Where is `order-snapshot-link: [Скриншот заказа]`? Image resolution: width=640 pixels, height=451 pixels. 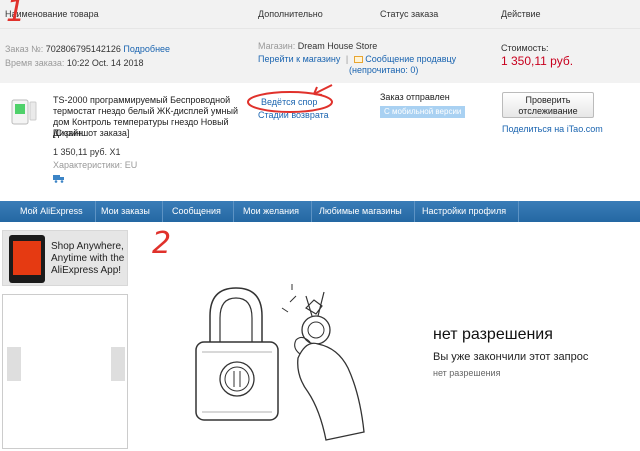 order-snapshot-link: [Скриншот заказа] is located at coordinates (91, 133).